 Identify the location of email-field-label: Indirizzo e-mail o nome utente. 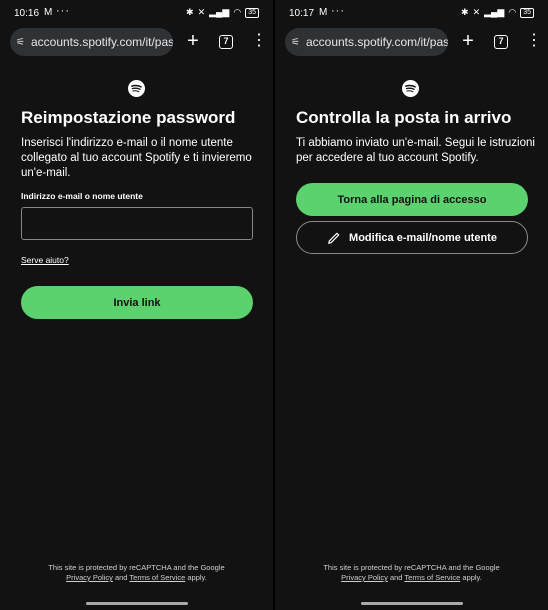
(82, 196).